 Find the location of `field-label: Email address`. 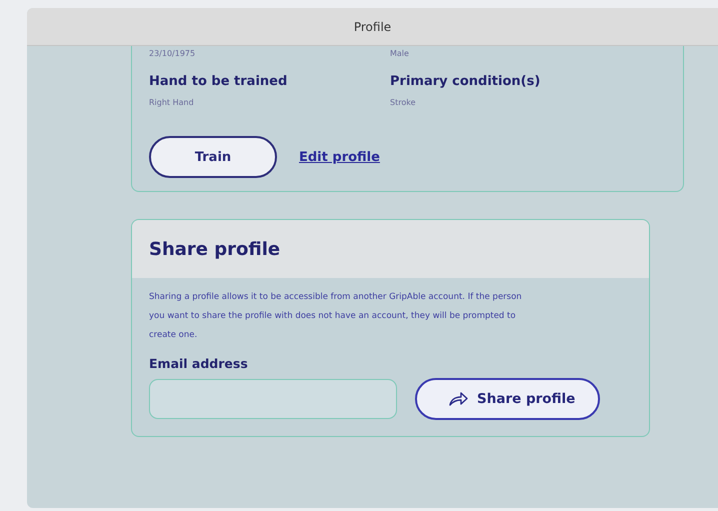

field-label: Email address is located at coordinates (199, 363).